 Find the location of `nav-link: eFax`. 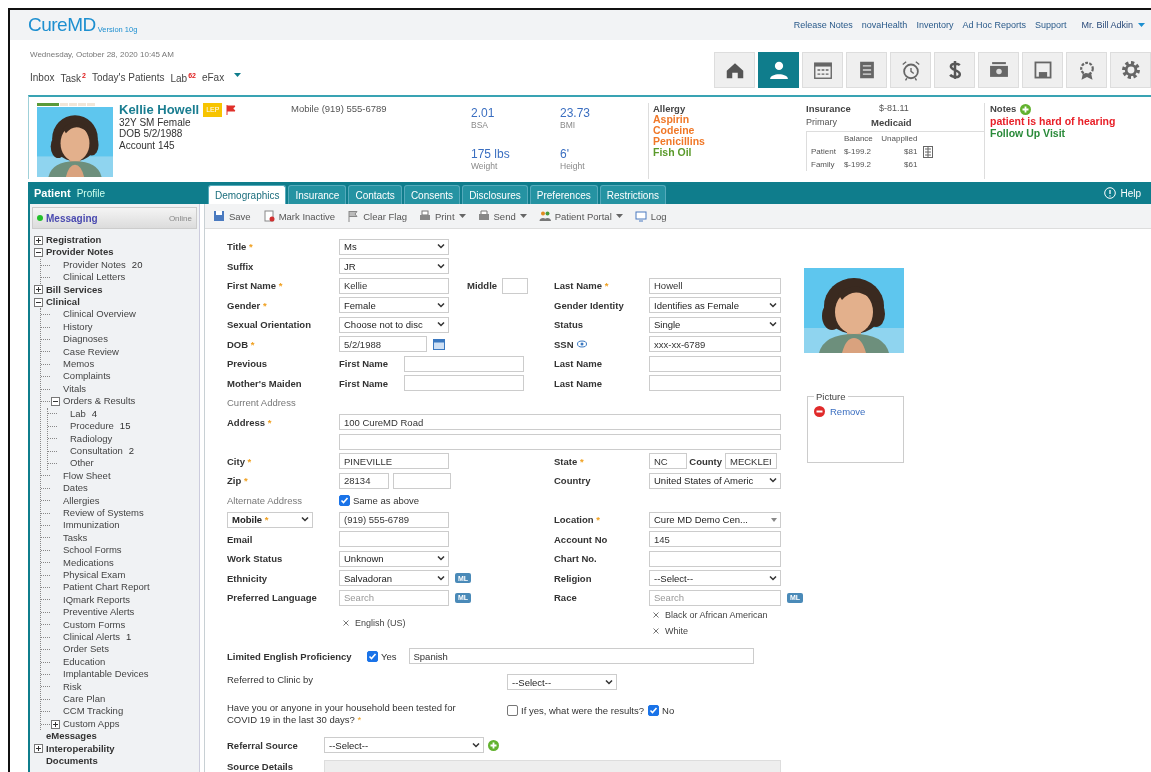

nav-link: eFax is located at coordinates (213, 77).